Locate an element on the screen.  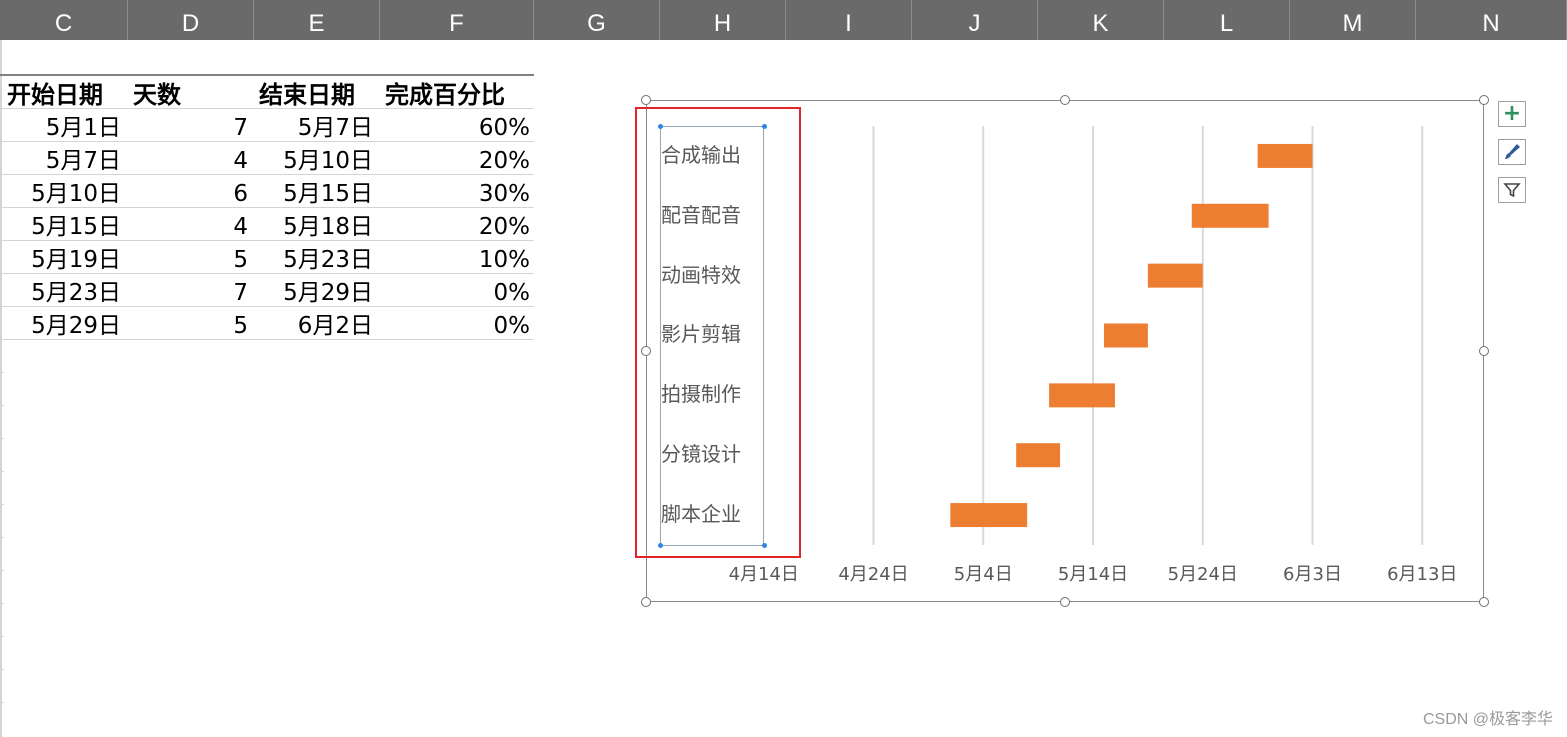
column-header-bar: CDEFGHIJKLMN is located at coordinates (783, 20).